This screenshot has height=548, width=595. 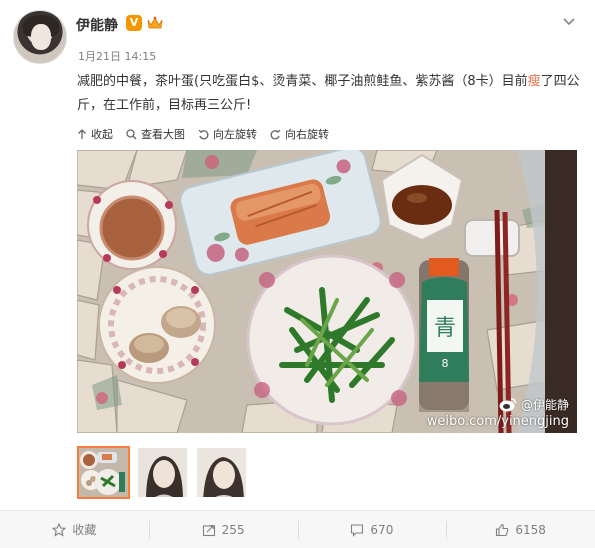 I want to click on star-icon, so click(x=59, y=529).